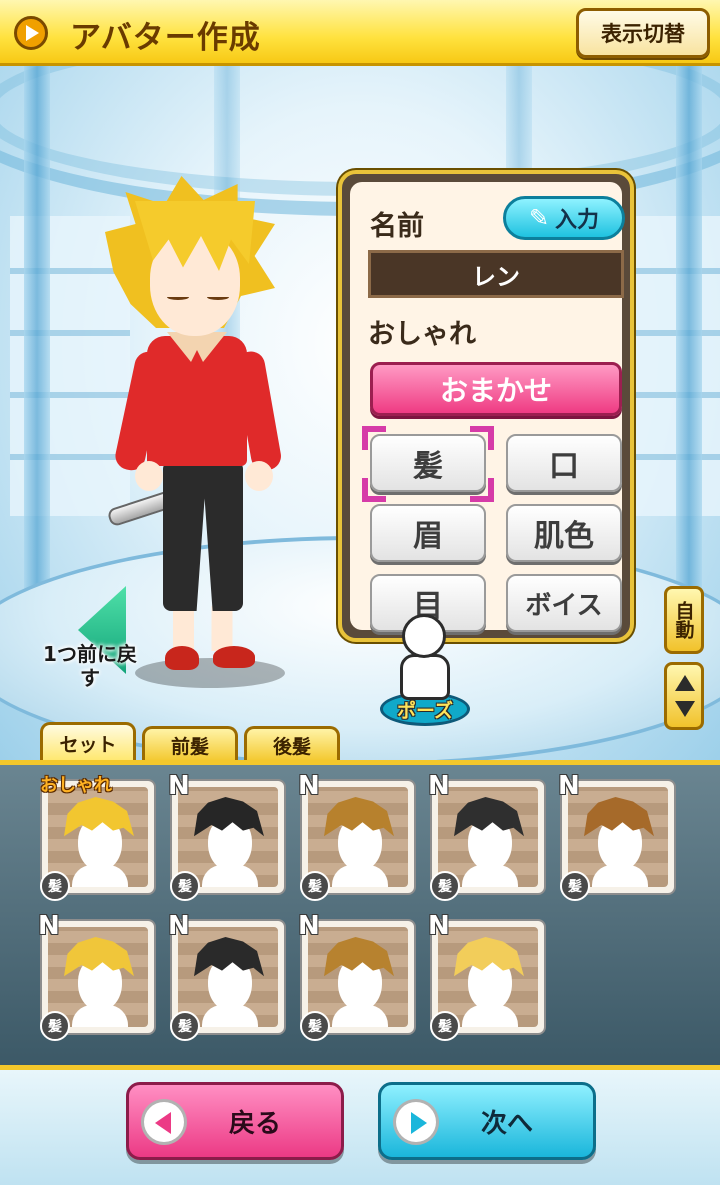 The image size is (720, 1185). I want to click on pose-figure-body, so click(425, 677).